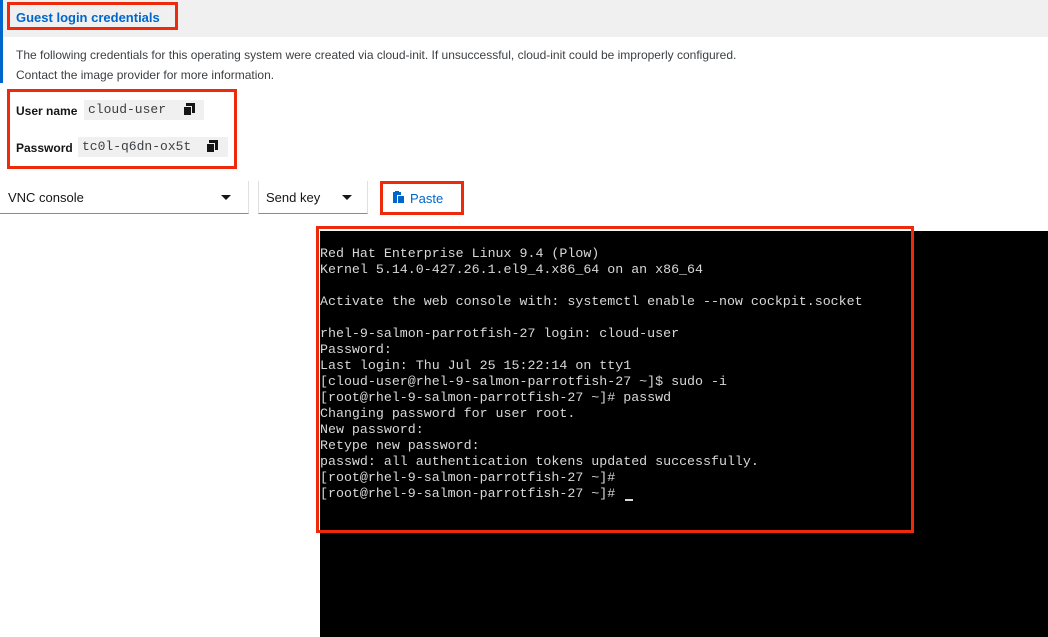  I want to click on console-type-value: VNC console, so click(46, 197).